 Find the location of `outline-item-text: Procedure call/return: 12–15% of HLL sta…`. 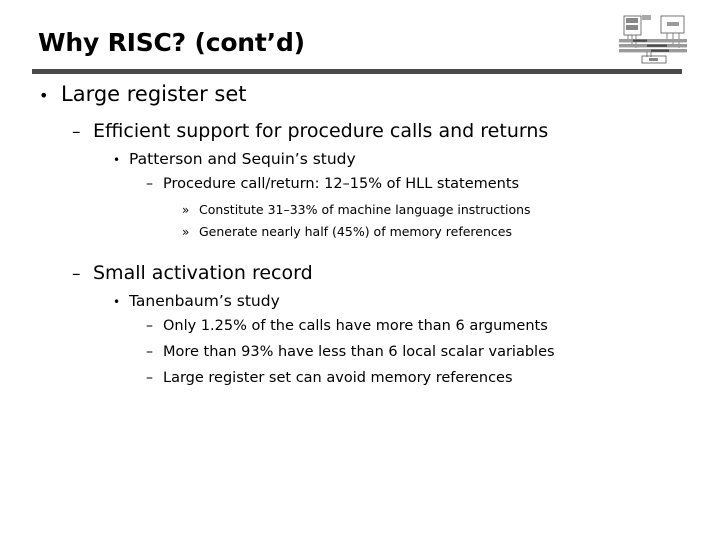

outline-item-text: Procedure call/return: 12–15% of HLL sta… is located at coordinates (341, 184).